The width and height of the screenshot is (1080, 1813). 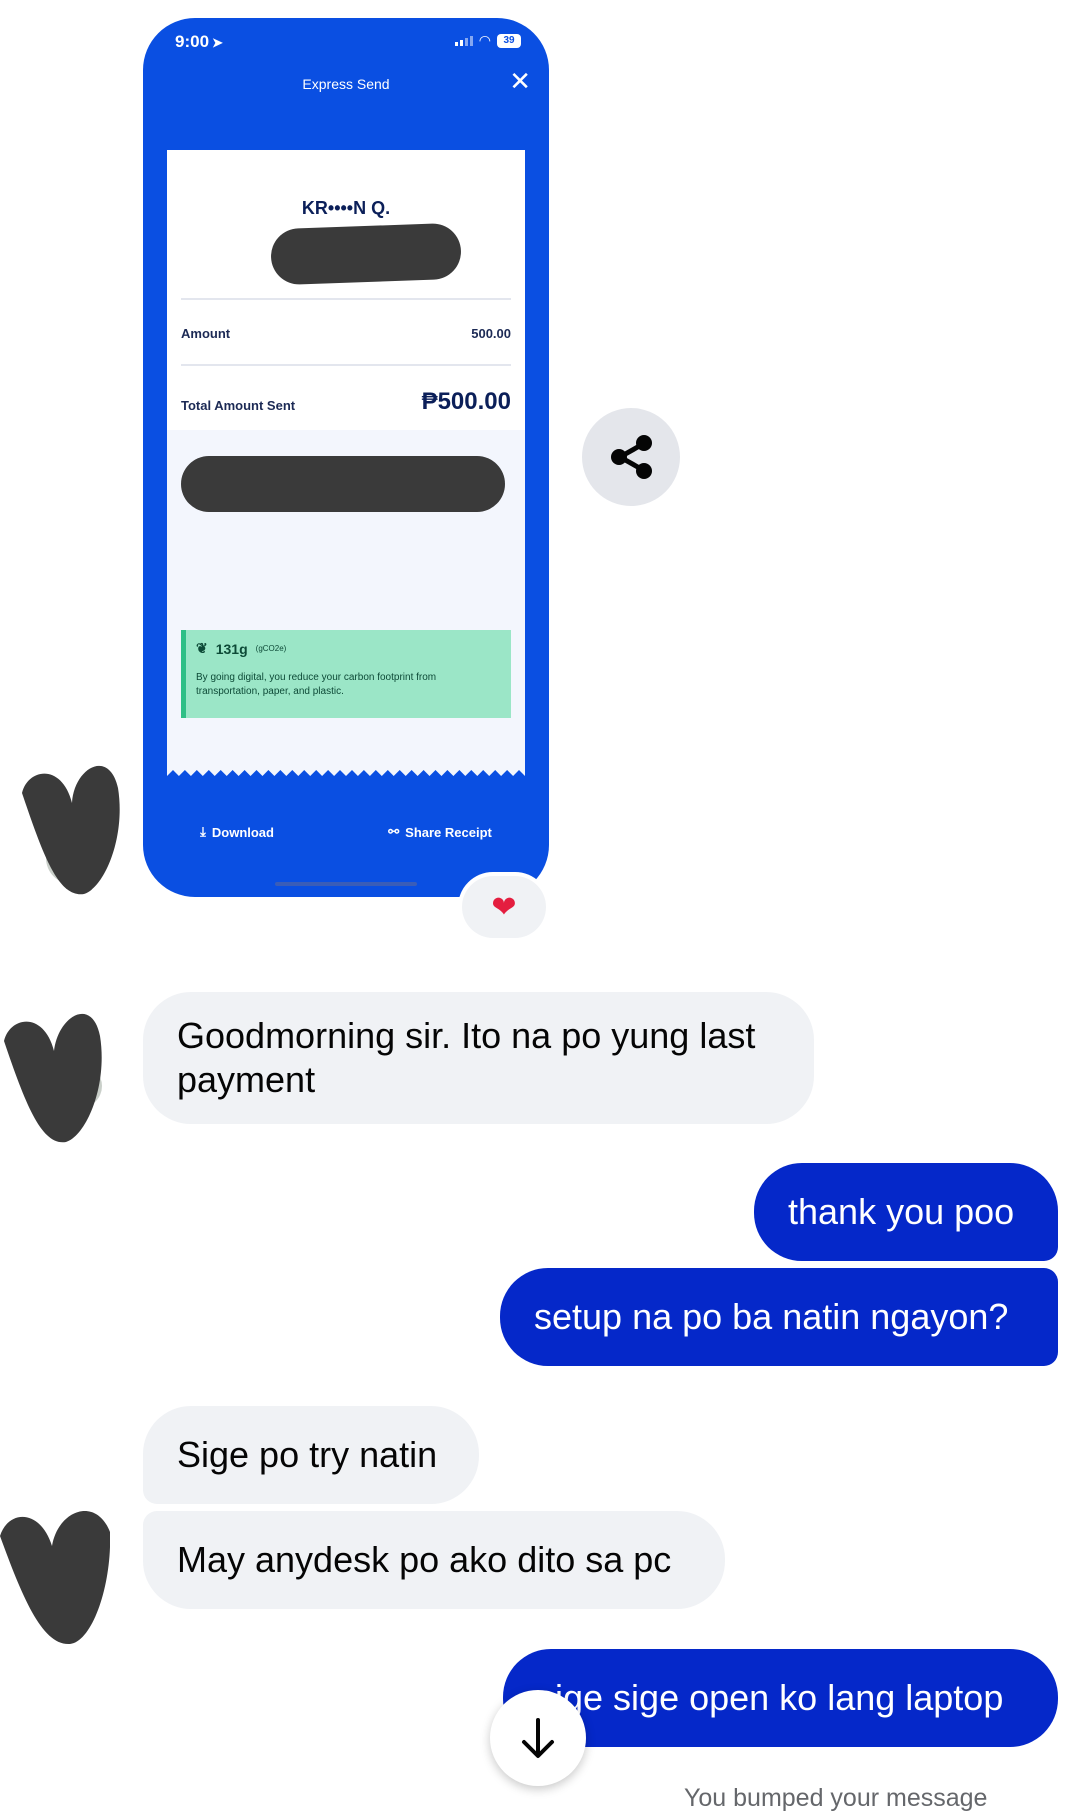 I want to click on arrow-down-icon, so click(x=538, y=1738).